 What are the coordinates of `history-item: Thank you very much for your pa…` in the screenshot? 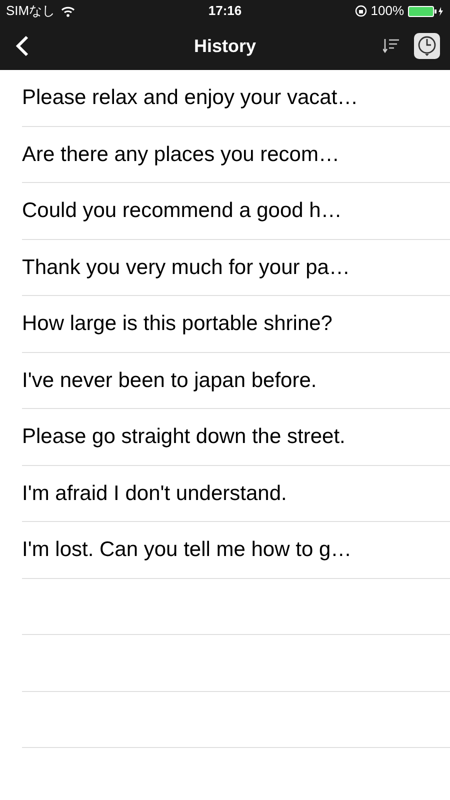 It's located at (186, 267).